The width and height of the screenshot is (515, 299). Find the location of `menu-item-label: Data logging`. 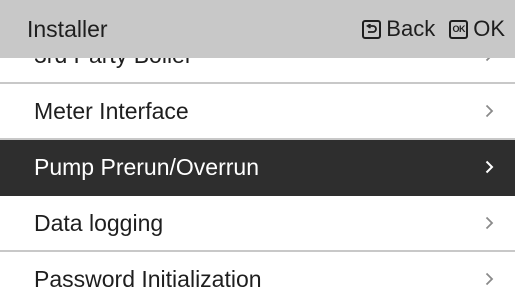

menu-item-label: Data logging is located at coordinates (99, 222).